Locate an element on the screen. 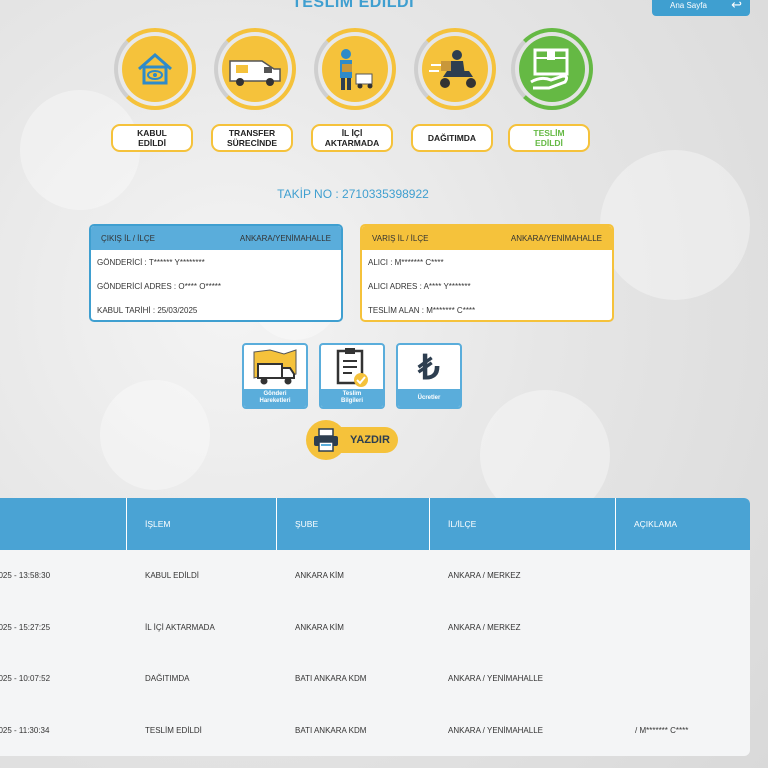 The width and height of the screenshot is (768, 768). header-sube: ŞUBE is located at coordinates (307, 524).